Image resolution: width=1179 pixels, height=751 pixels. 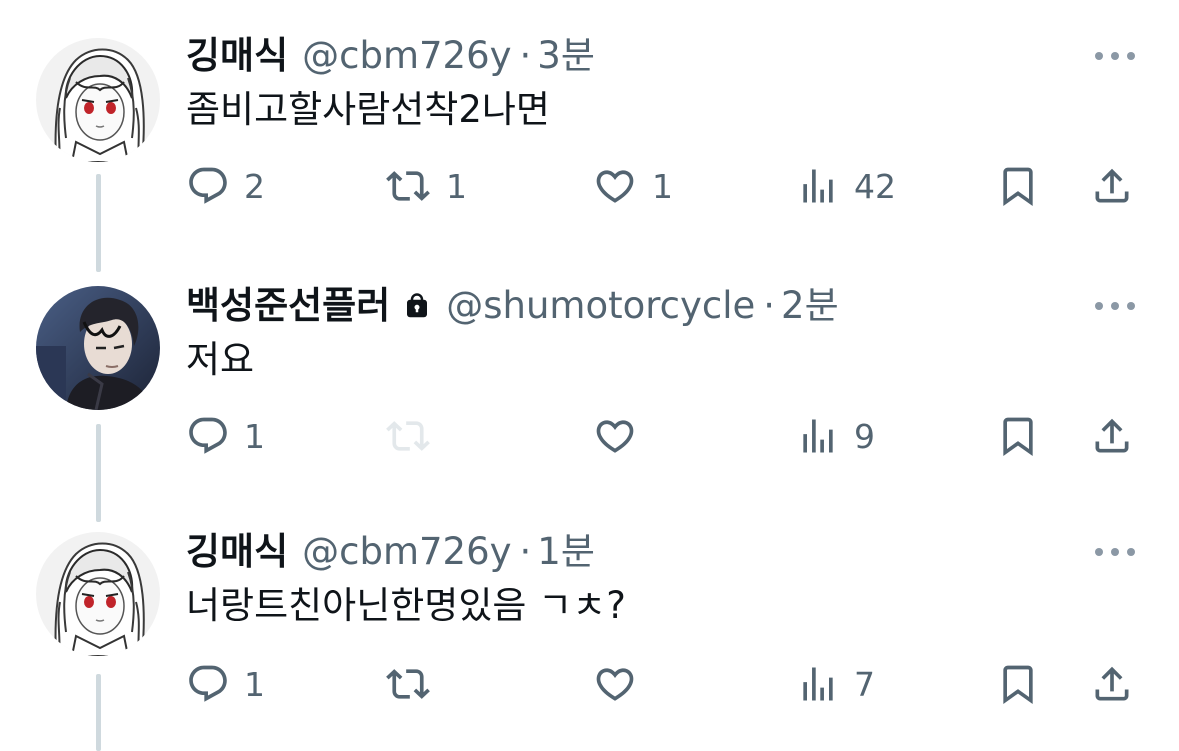 I want to click on timestamp: 1분, so click(x=566, y=552).